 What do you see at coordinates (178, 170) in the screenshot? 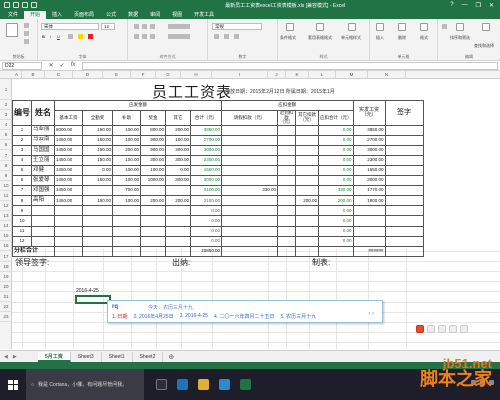
I see `table-cell-c5: 0.00` at bounding box center [178, 170].